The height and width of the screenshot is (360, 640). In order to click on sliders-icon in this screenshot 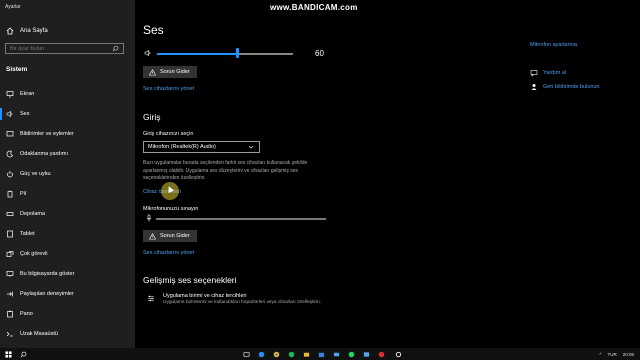, I will do `click(151, 298)`.